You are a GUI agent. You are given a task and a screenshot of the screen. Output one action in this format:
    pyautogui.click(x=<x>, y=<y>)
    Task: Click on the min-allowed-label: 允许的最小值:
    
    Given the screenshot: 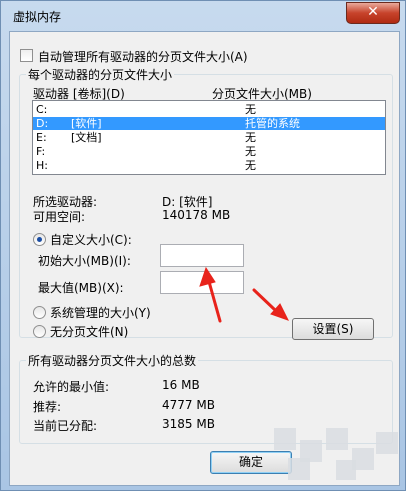 What is the action you would take?
    pyautogui.click(x=71, y=387)
    